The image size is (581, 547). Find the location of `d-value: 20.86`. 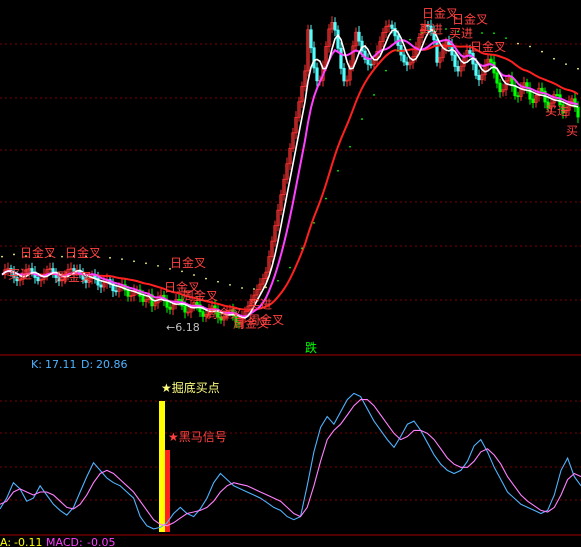

d-value: 20.86 is located at coordinates (112, 364).